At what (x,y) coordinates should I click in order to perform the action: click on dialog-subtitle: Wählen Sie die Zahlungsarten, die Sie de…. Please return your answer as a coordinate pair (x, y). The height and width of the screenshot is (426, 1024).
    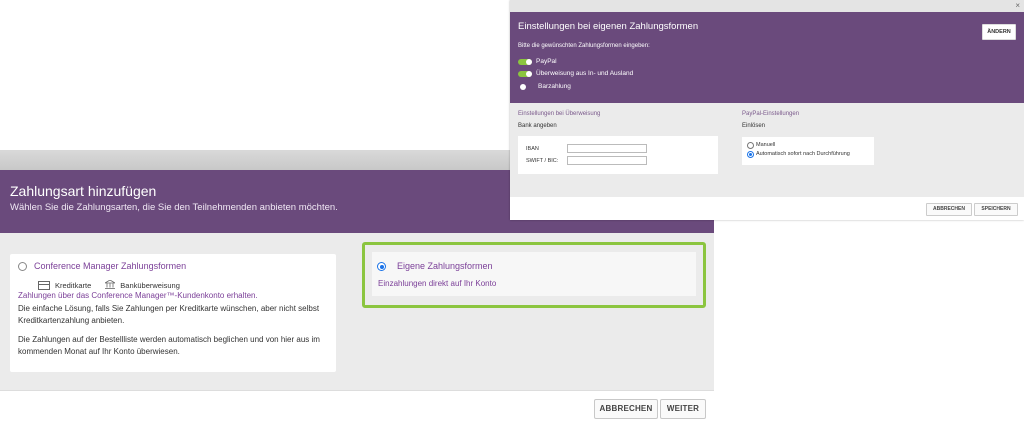
    Looking at the image, I should click on (174, 207).